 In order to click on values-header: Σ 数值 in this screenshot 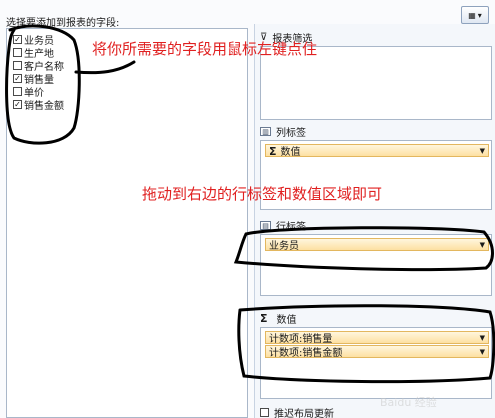, I will do `click(278, 318)`.